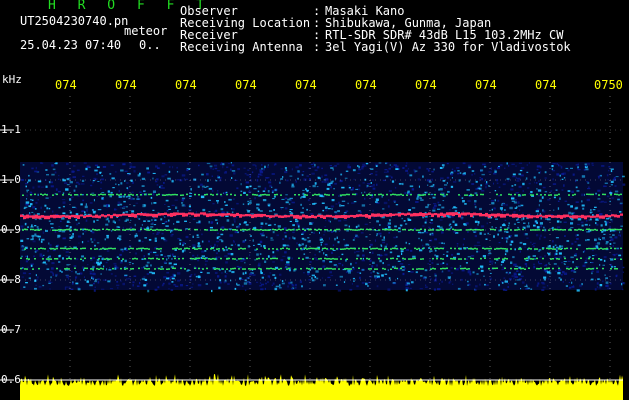  I want to click on y-axis-unit: kHz, so click(12, 79).